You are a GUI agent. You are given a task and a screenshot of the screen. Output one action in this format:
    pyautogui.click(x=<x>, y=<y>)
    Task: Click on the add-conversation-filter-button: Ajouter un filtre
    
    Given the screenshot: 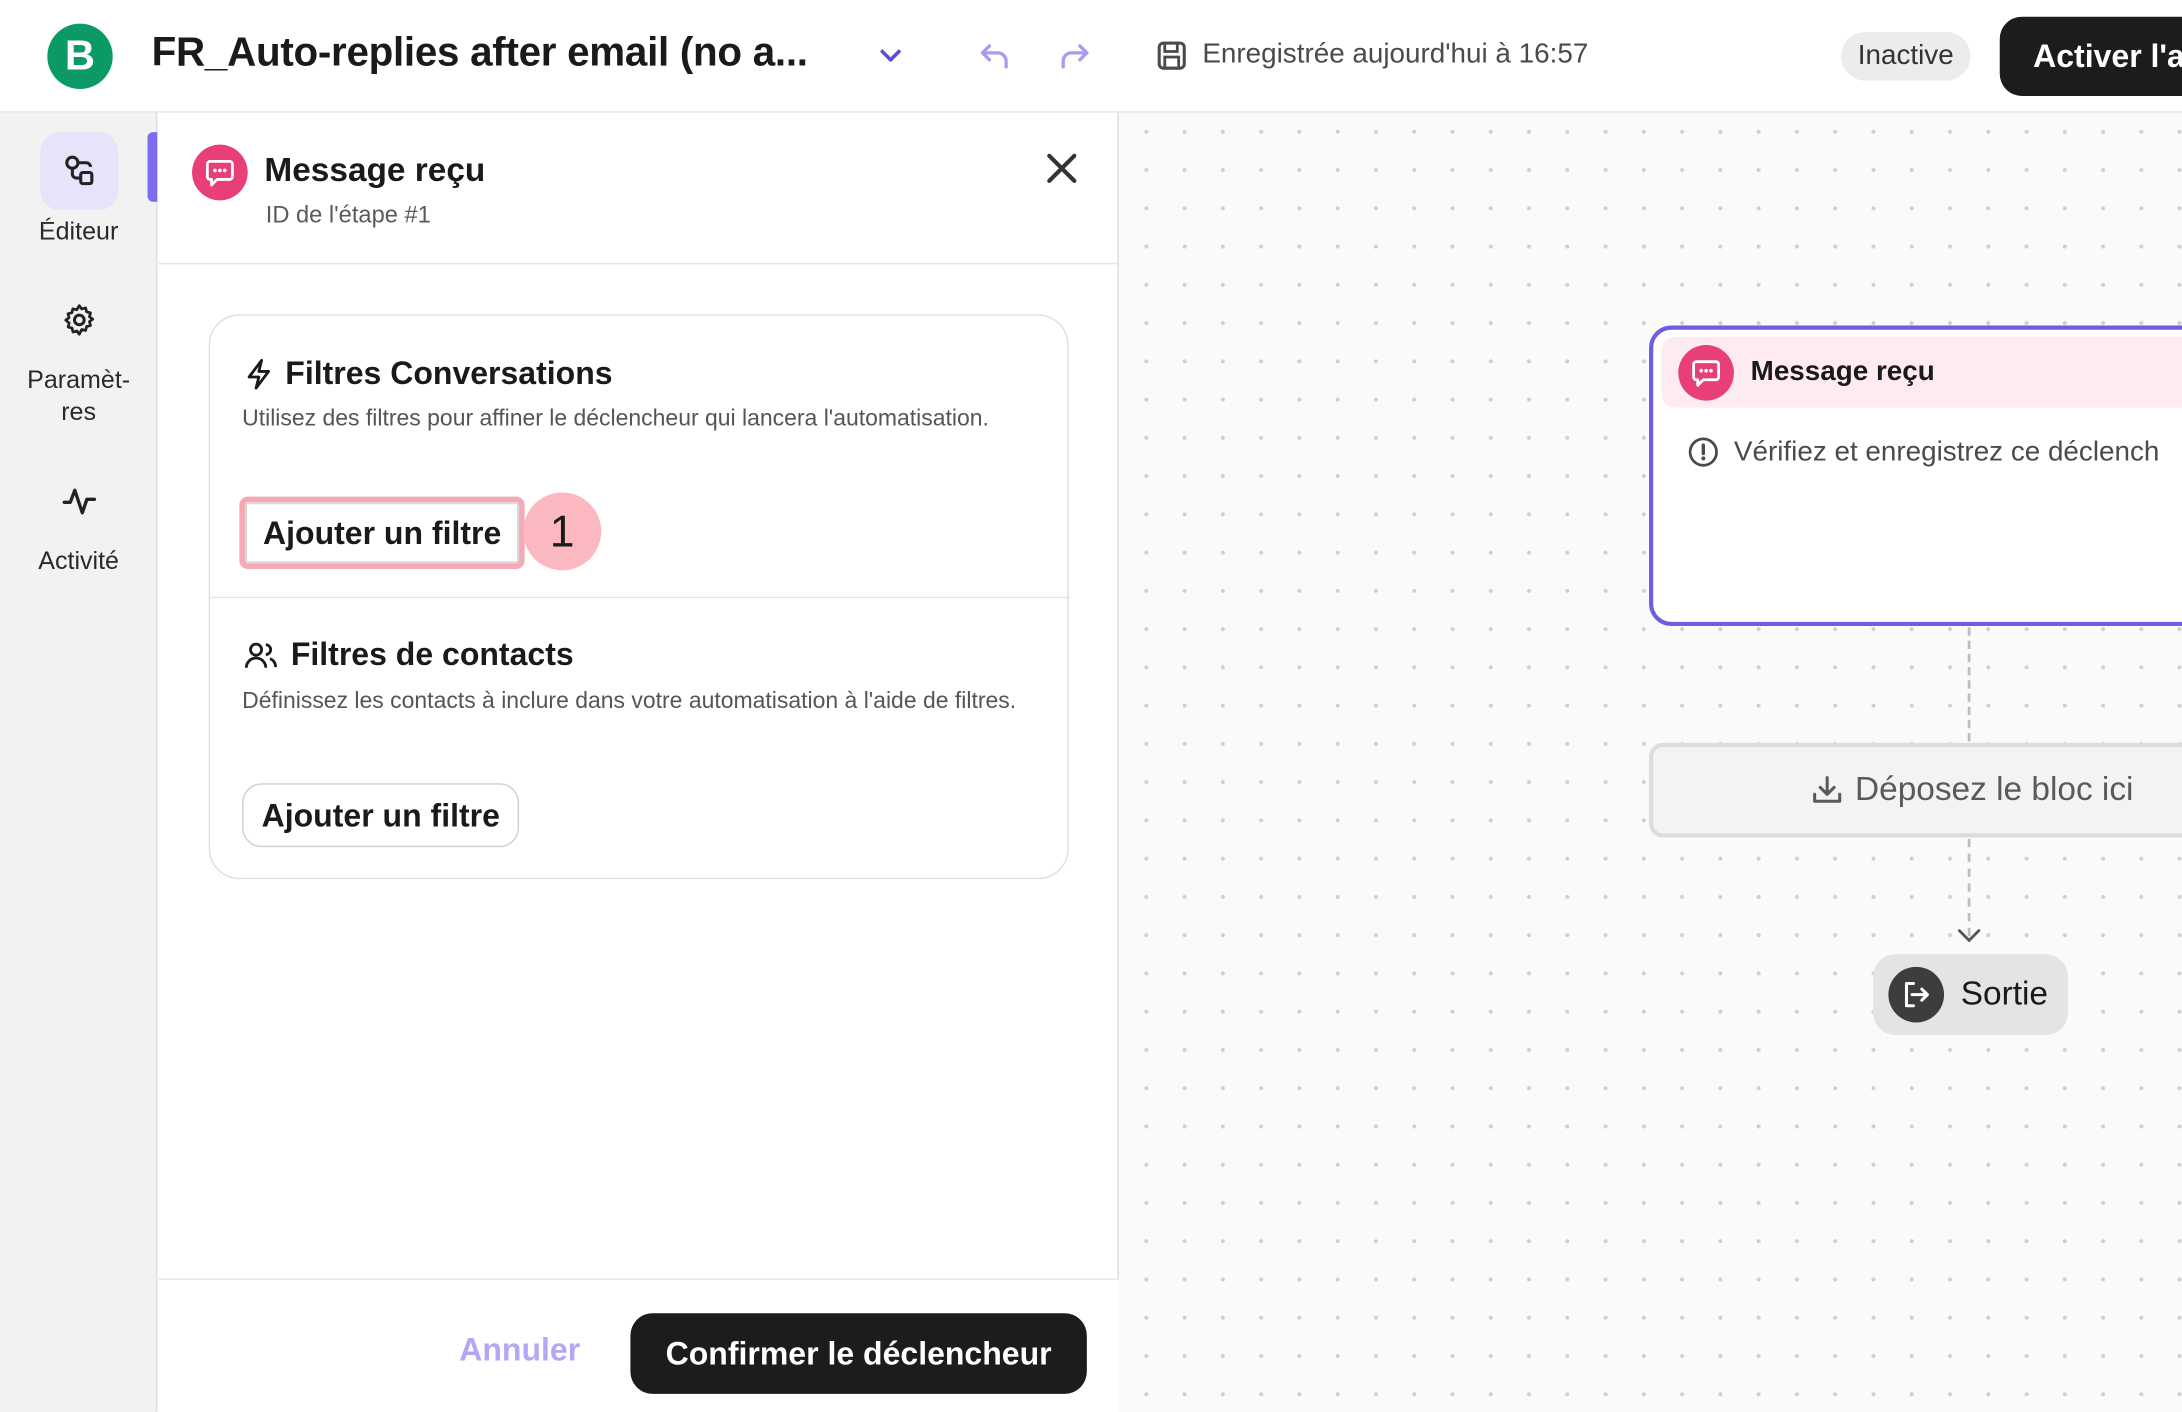 What is the action you would take?
    pyautogui.click(x=382, y=532)
    